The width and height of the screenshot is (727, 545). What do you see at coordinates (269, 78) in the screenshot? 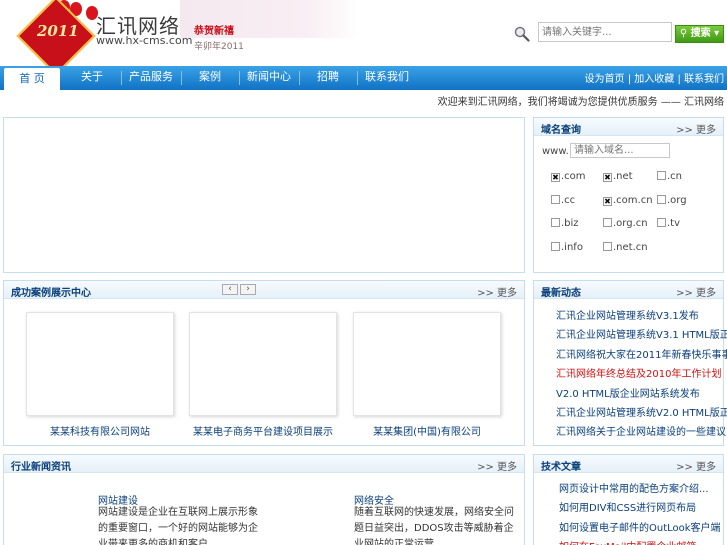
I see `nav-item-news: 新闻中心` at bounding box center [269, 78].